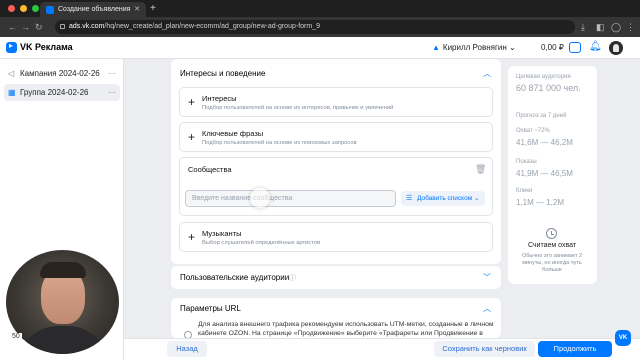  I want to click on minimize-window-button, so click(23, 8).